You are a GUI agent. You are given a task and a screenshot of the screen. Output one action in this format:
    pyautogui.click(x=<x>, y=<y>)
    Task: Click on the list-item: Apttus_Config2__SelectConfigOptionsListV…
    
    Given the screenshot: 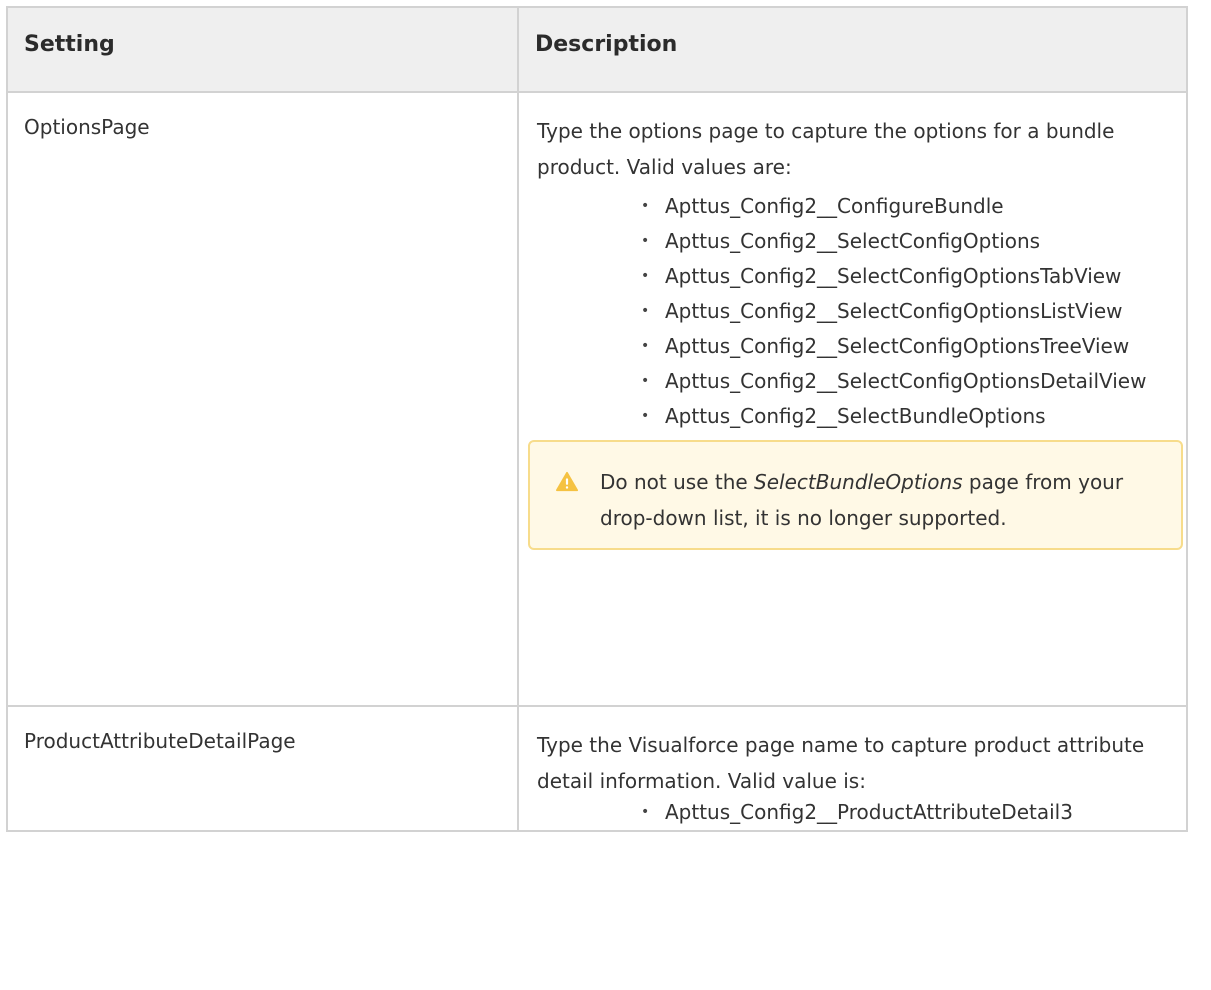 What is the action you would take?
    pyautogui.click(x=905, y=311)
    